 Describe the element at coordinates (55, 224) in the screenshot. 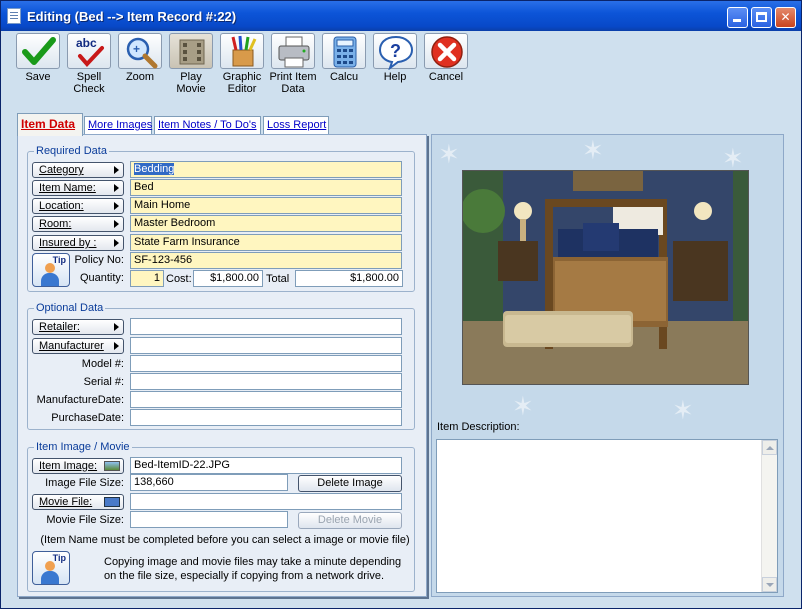

I see `room-button-label: Room:` at that location.